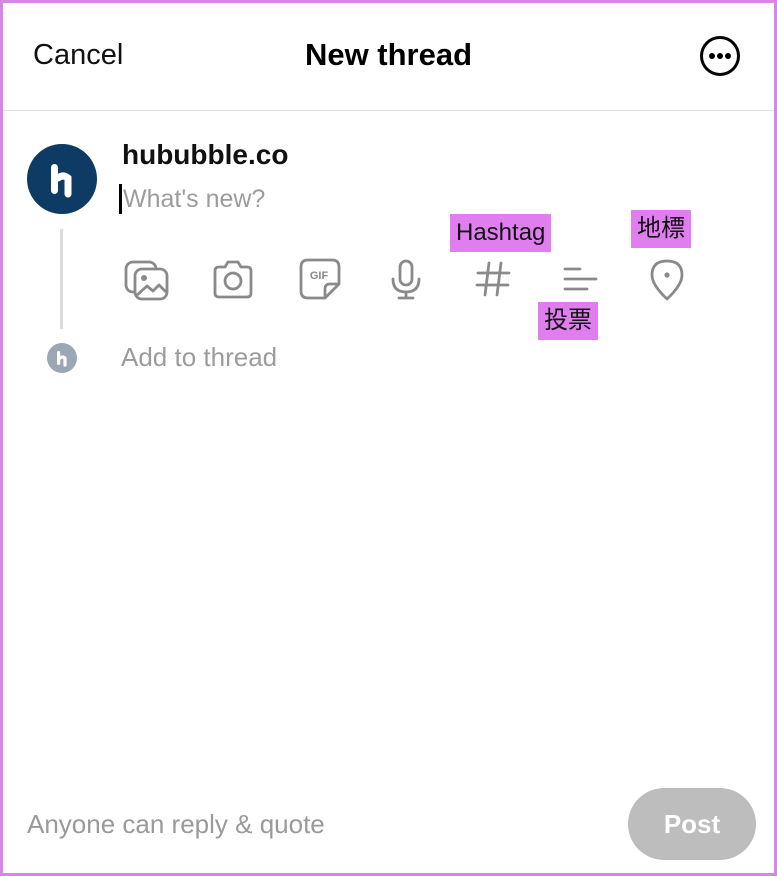 This screenshot has width=777, height=876. I want to click on location-button, so click(667, 279).